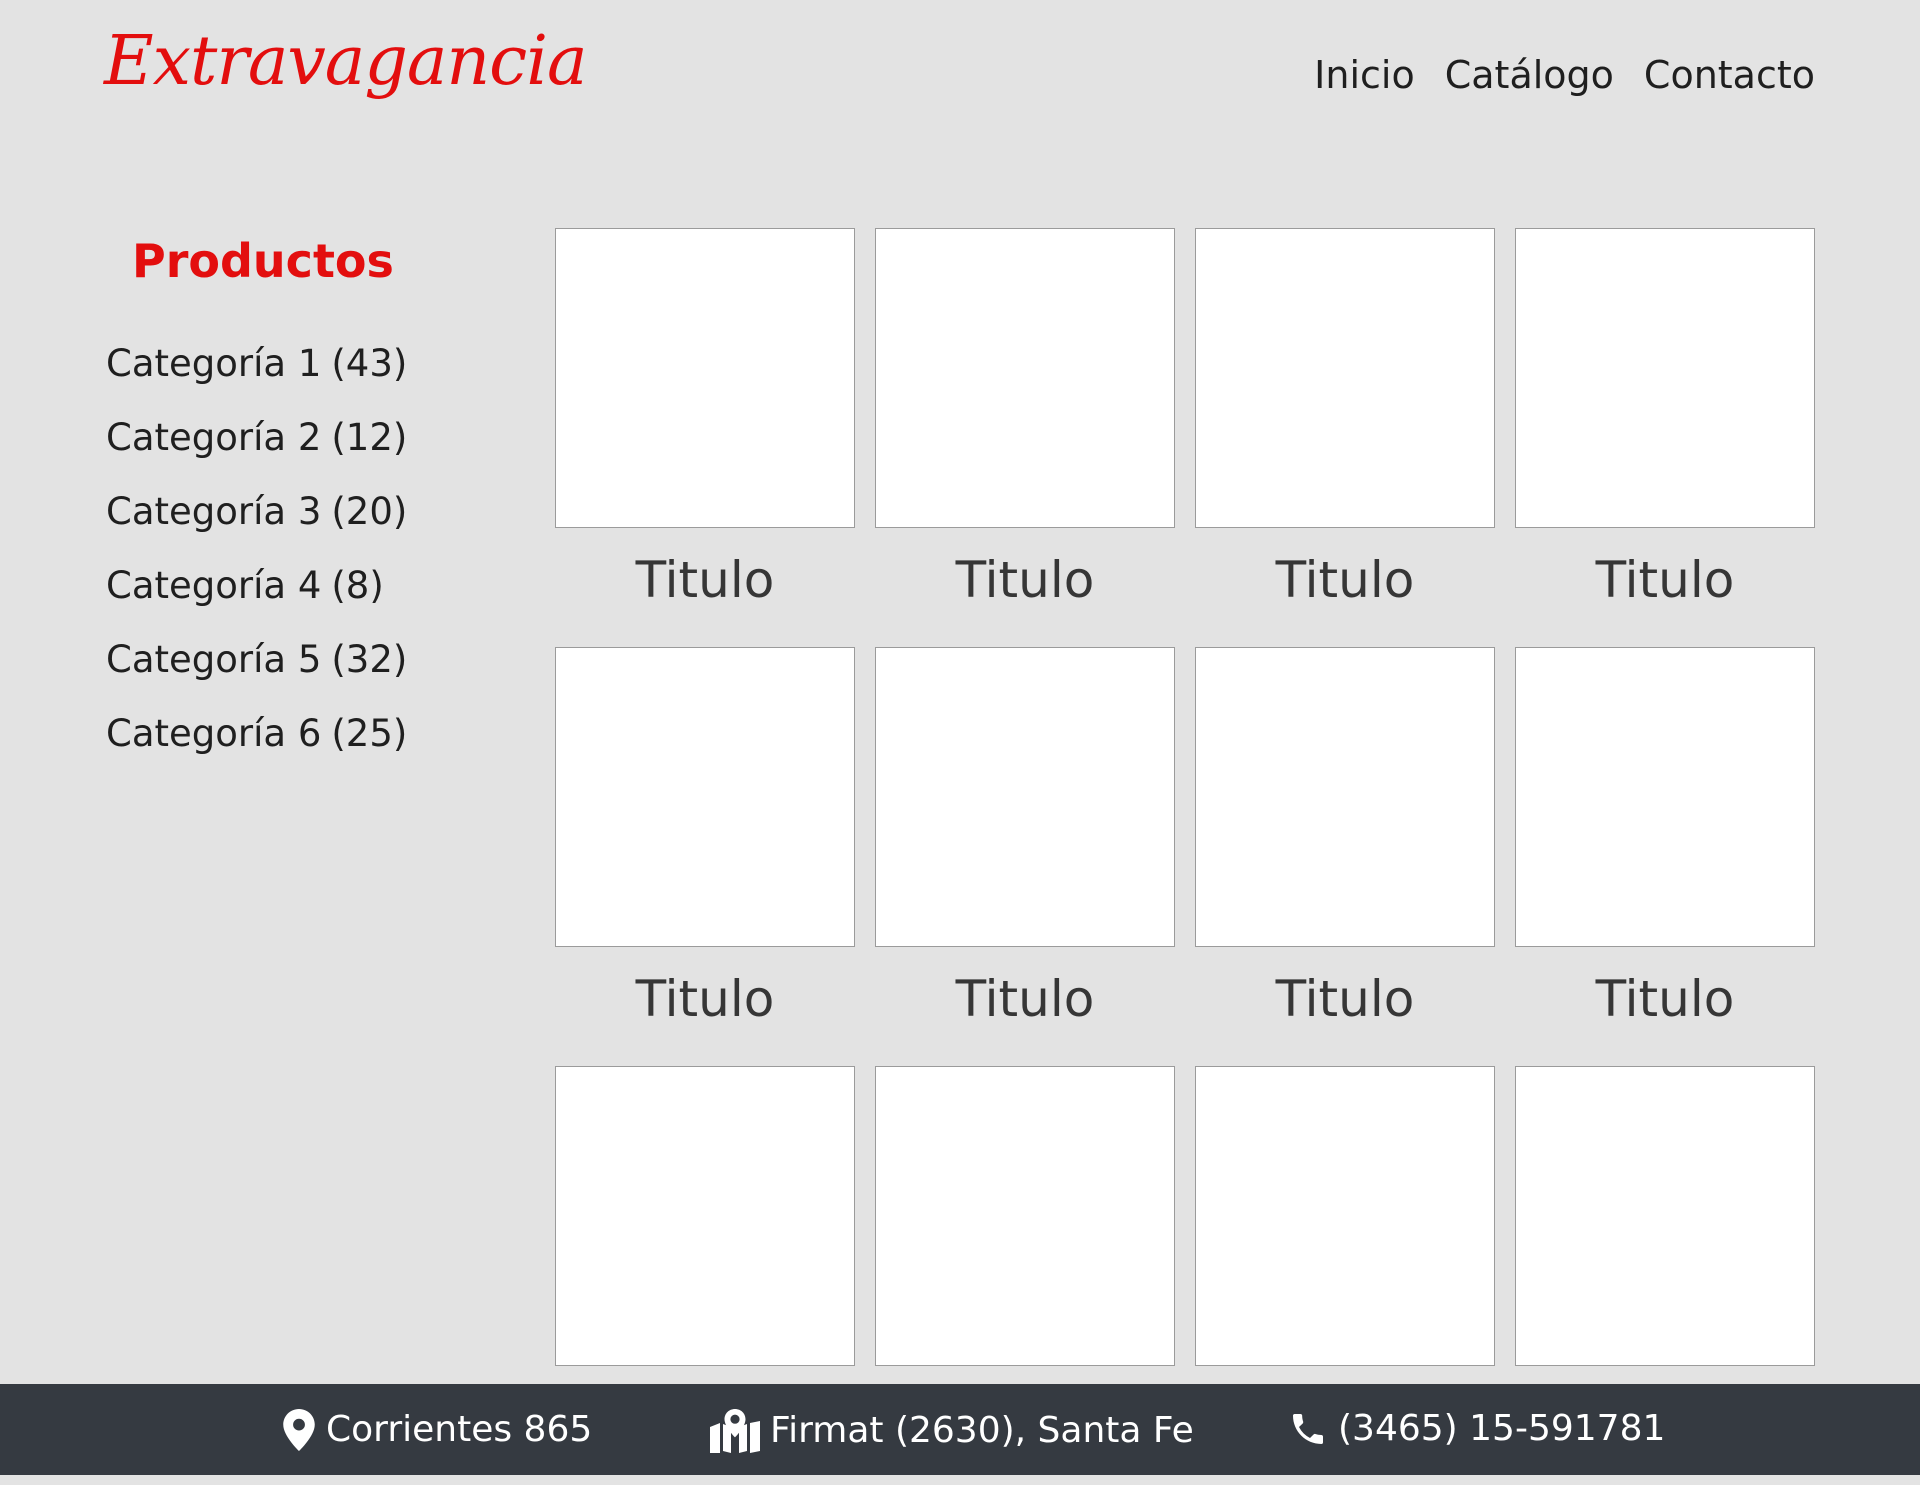 This screenshot has width=1920, height=1485. What do you see at coordinates (263, 261) in the screenshot?
I see `sidebar-title: Productos` at bounding box center [263, 261].